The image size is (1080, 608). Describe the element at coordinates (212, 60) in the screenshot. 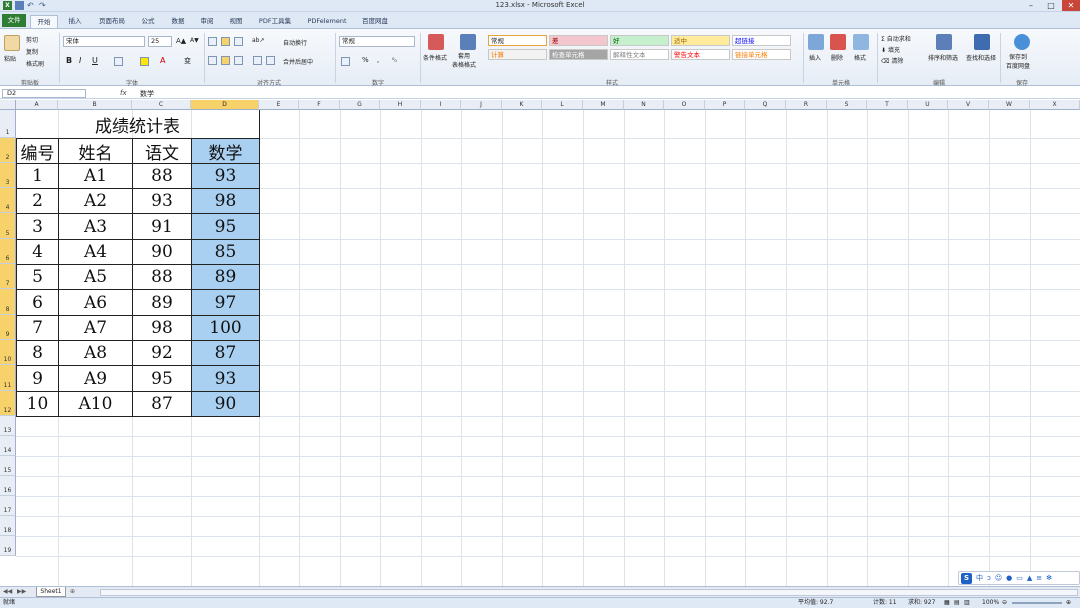

I see `align-left-icon` at that location.